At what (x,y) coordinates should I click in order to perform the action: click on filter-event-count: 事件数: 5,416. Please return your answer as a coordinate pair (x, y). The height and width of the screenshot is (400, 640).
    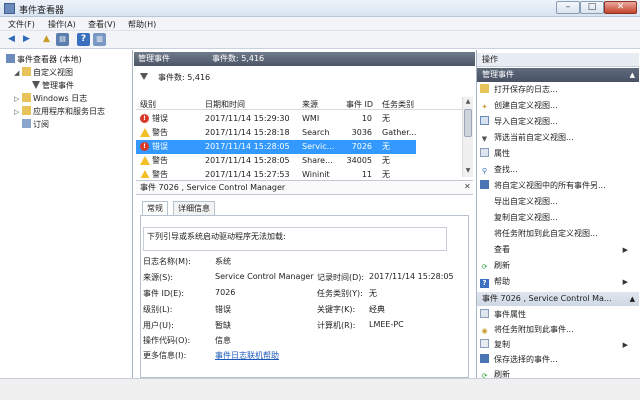
    Looking at the image, I should click on (184, 77).